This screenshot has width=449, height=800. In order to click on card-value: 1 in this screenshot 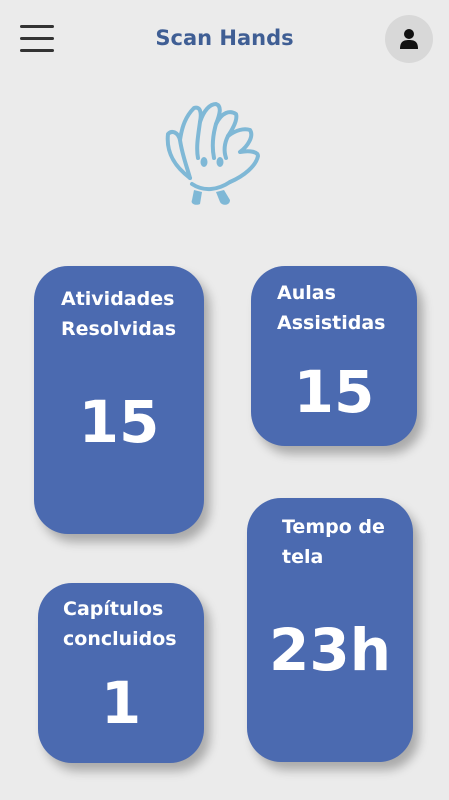, I will do `click(121, 703)`.